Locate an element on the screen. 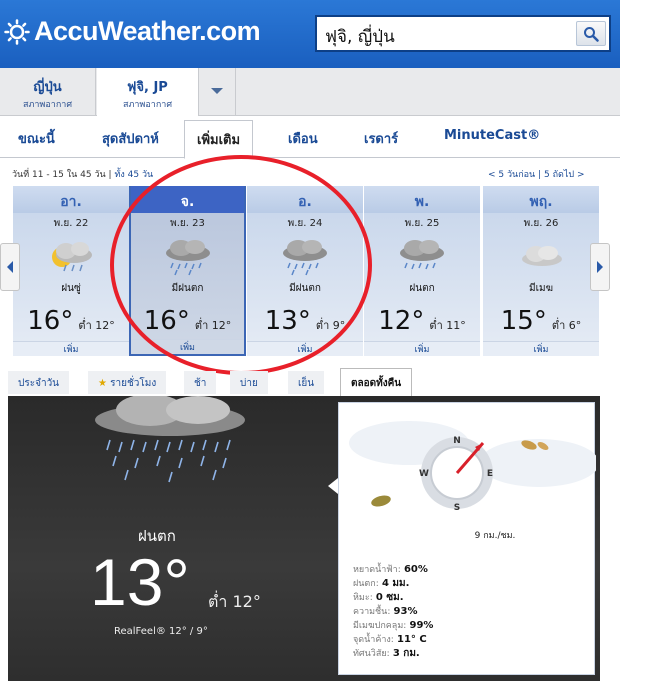  day-of-week: พฤ. is located at coordinates (541, 199).